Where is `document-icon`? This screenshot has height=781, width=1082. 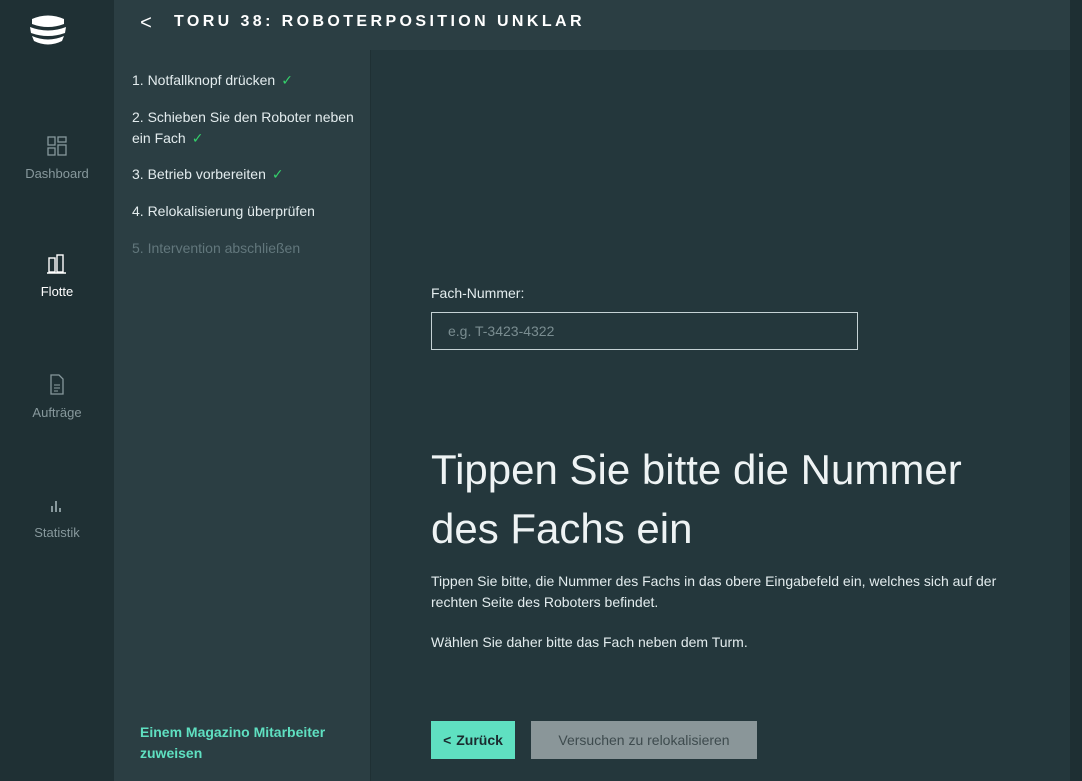
document-icon is located at coordinates (57, 384).